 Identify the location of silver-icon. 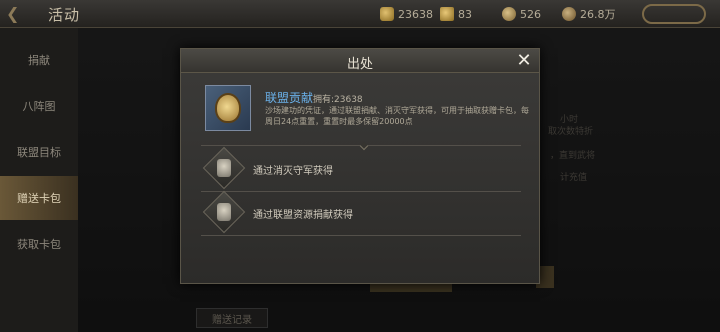
(509, 14).